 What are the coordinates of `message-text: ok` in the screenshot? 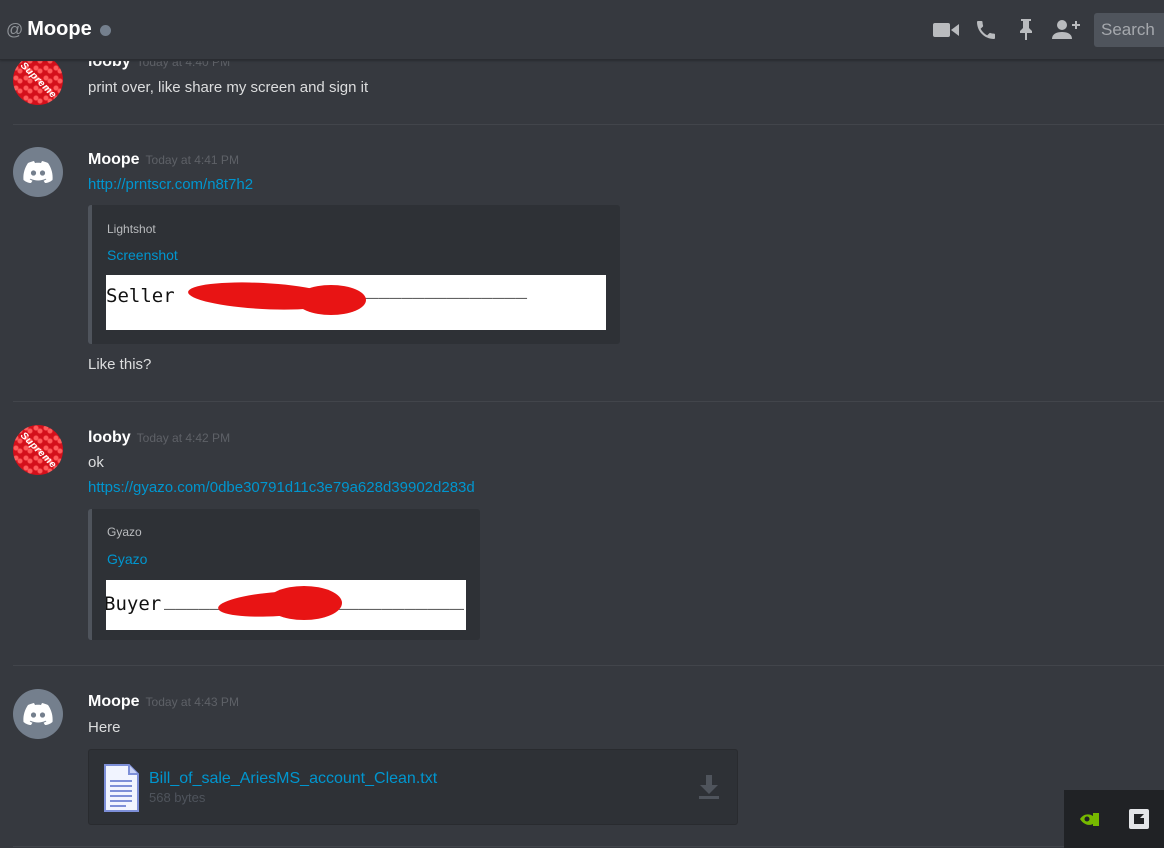 It's located at (96, 462).